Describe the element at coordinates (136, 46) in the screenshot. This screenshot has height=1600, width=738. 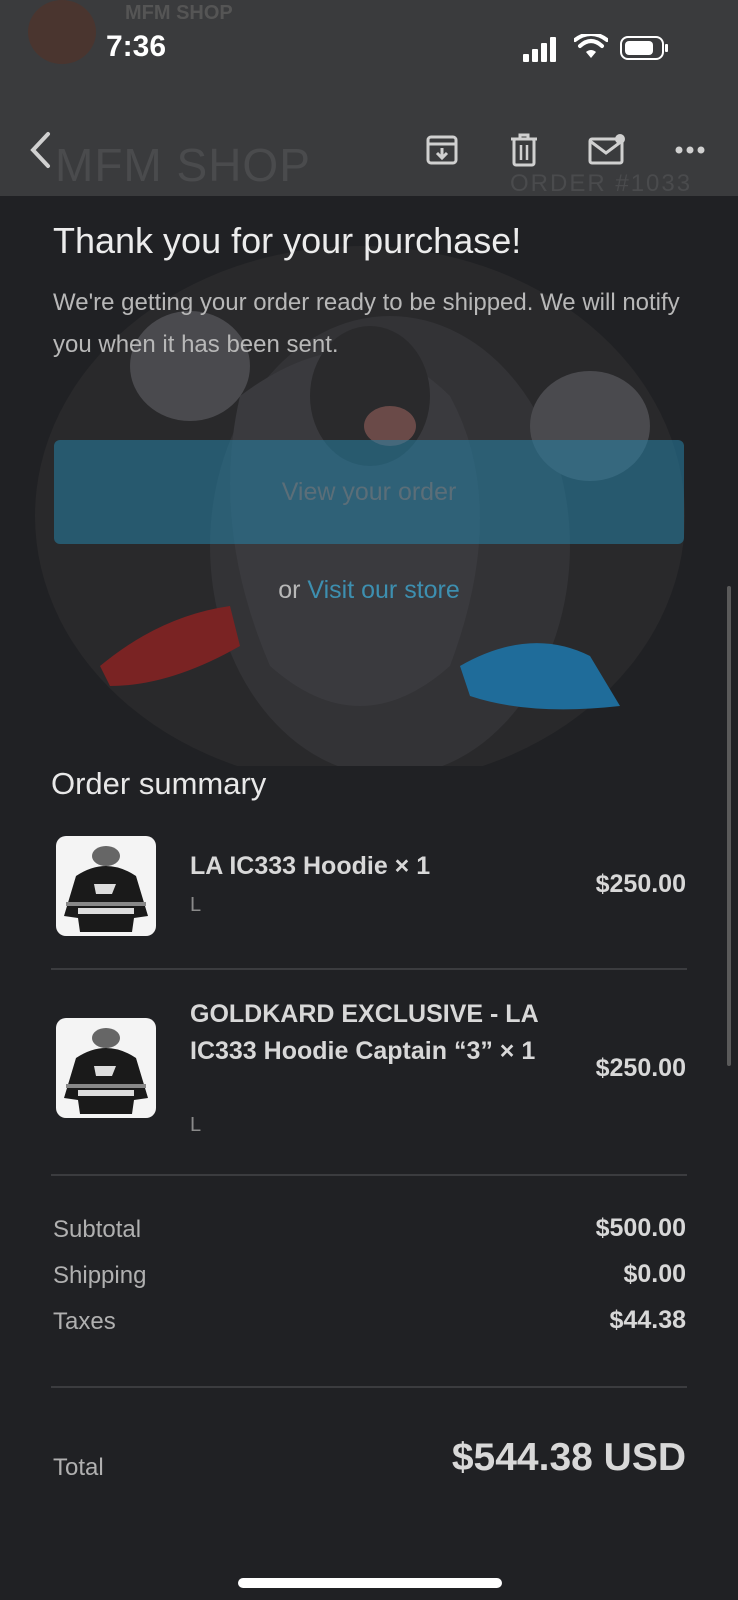
I see `status-time: 7:36` at that location.